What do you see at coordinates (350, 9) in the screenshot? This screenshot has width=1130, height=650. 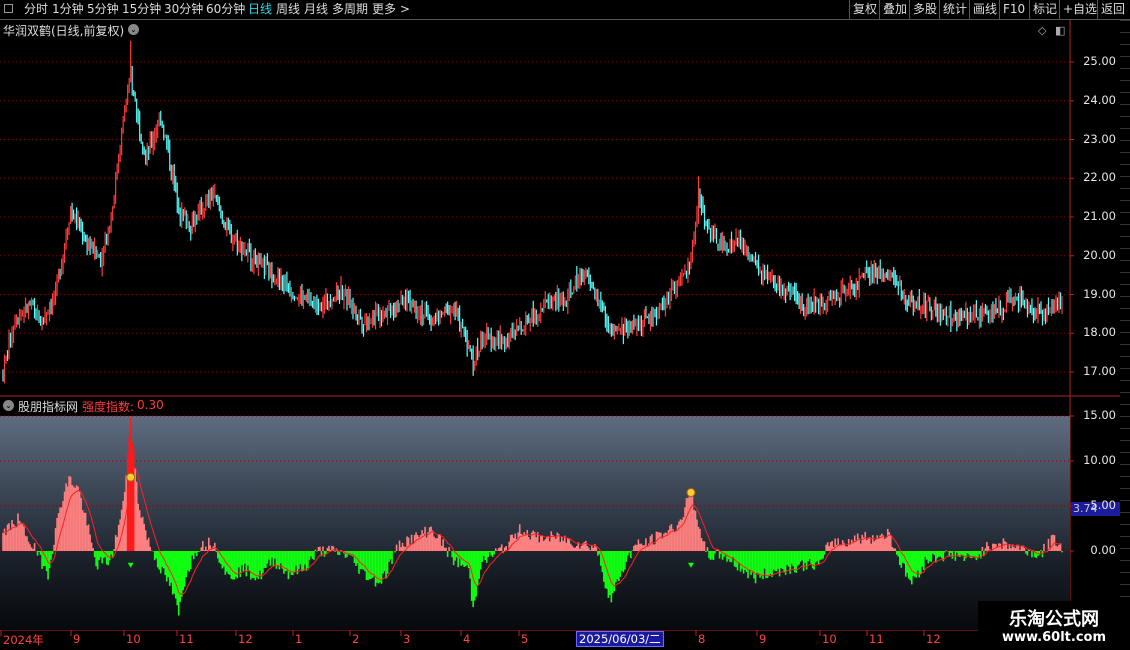 I see `period-button-9: 多周期` at bounding box center [350, 9].